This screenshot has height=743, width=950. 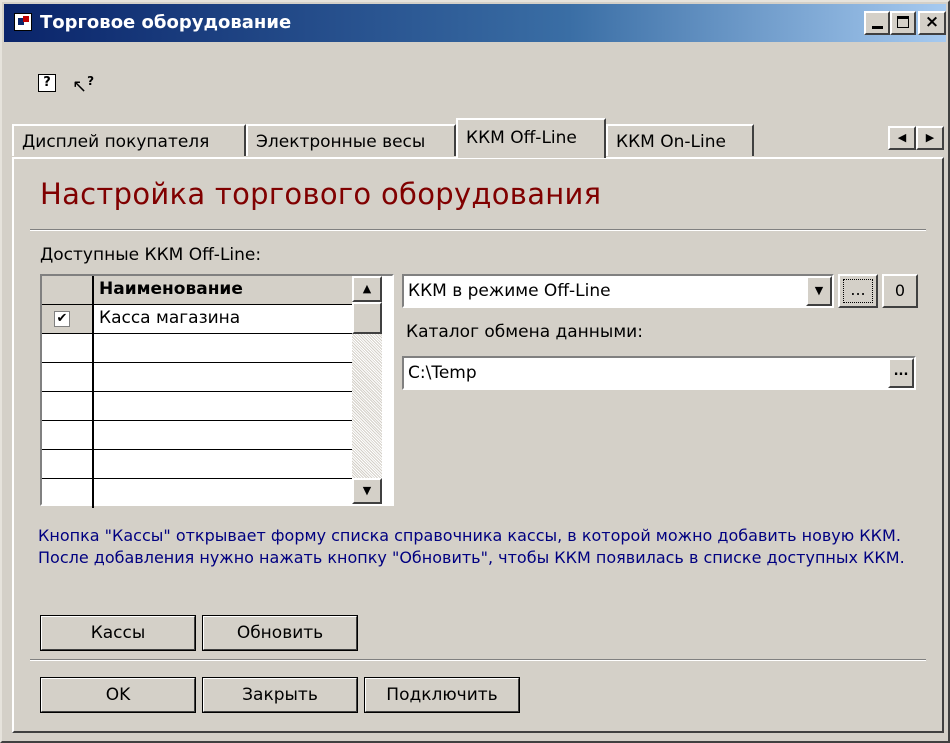 I want to click on close-icon: ×, so click(x=932, y=22).